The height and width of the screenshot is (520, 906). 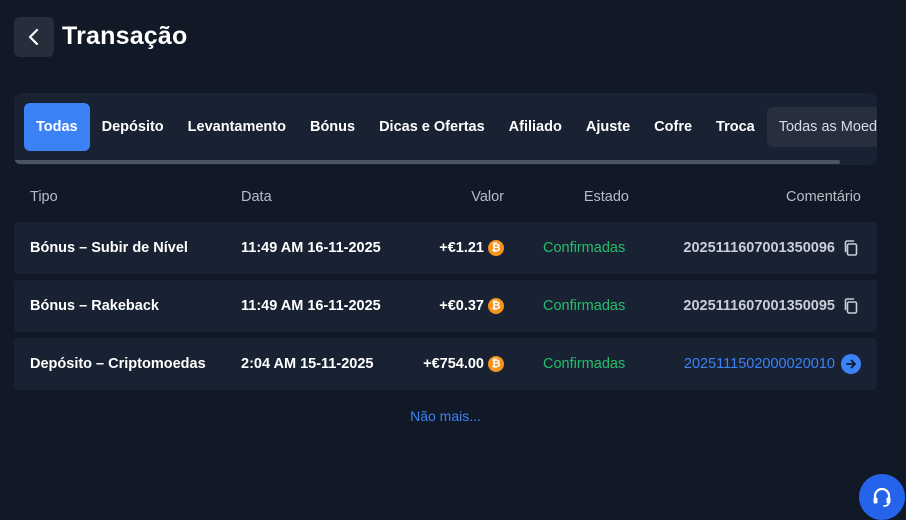 What do you see at coordinates (606, 197) in the screenshot?
I see `column-header-estado: Estado` at bounding box center [606, 197].